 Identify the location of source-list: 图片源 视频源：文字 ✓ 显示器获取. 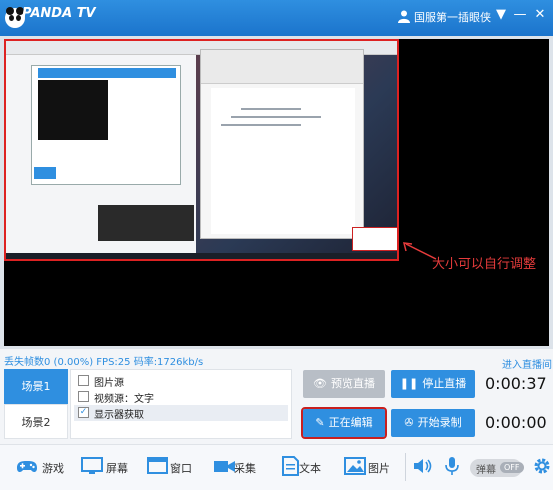
(181, 404).